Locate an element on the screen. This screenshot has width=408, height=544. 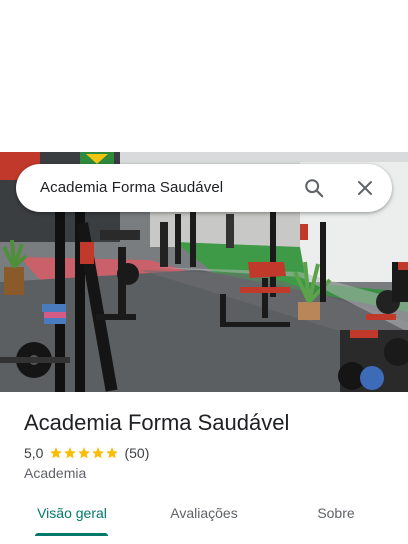
active-tab-indicator is located at coordinates (71, 534).